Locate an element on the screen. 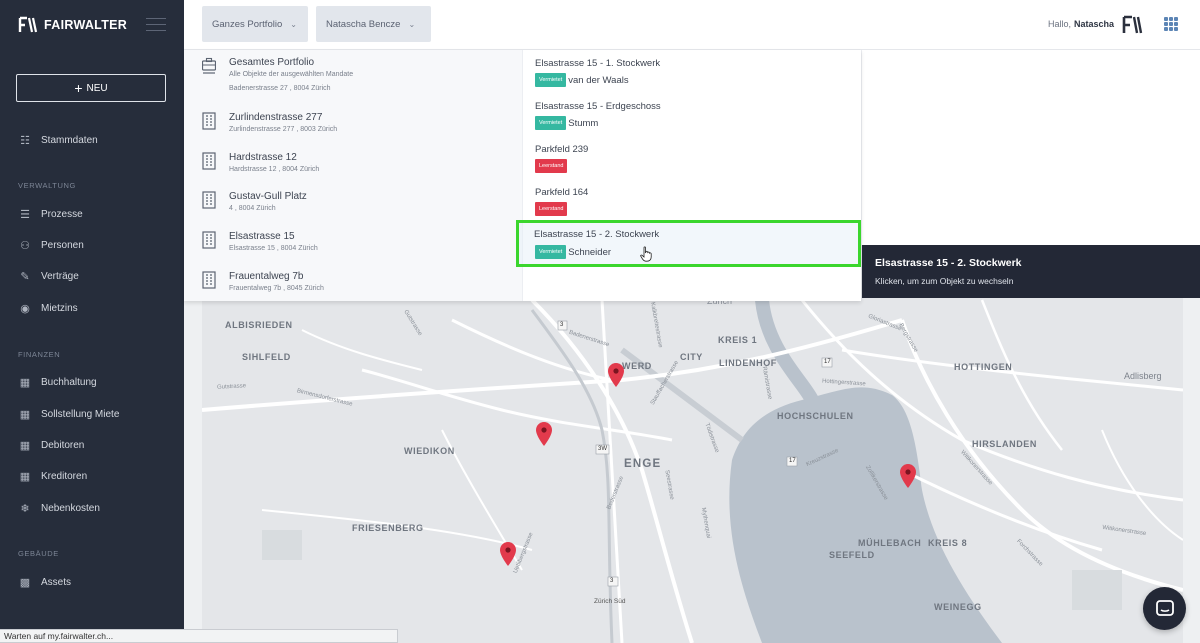 Image resolution: width=1200 pixels, height=643 pixels. district-label: CITY is located at coordinates (691, 357).